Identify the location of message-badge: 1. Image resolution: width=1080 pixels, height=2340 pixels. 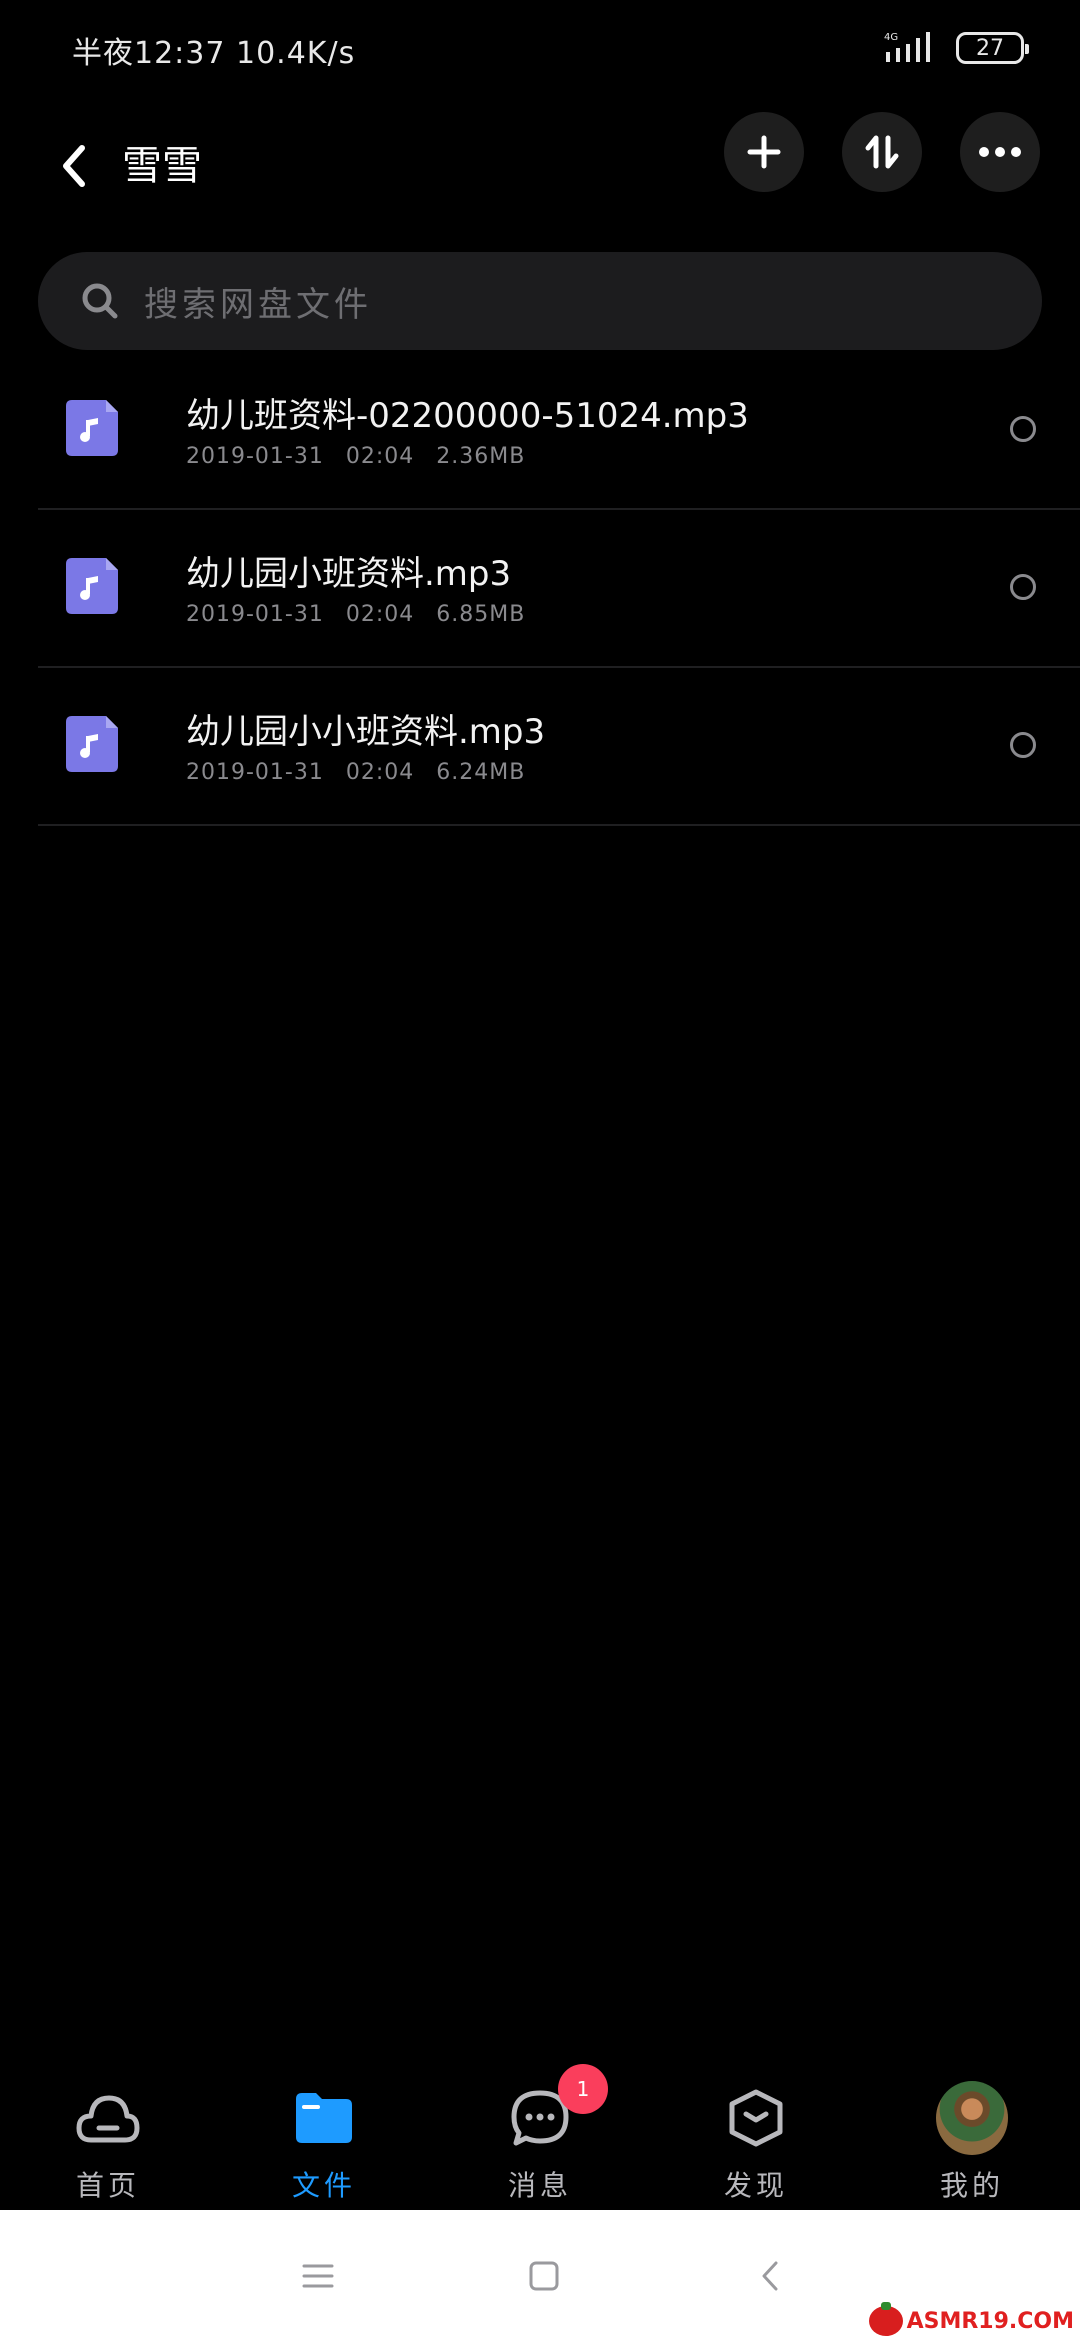
(583, 2089).